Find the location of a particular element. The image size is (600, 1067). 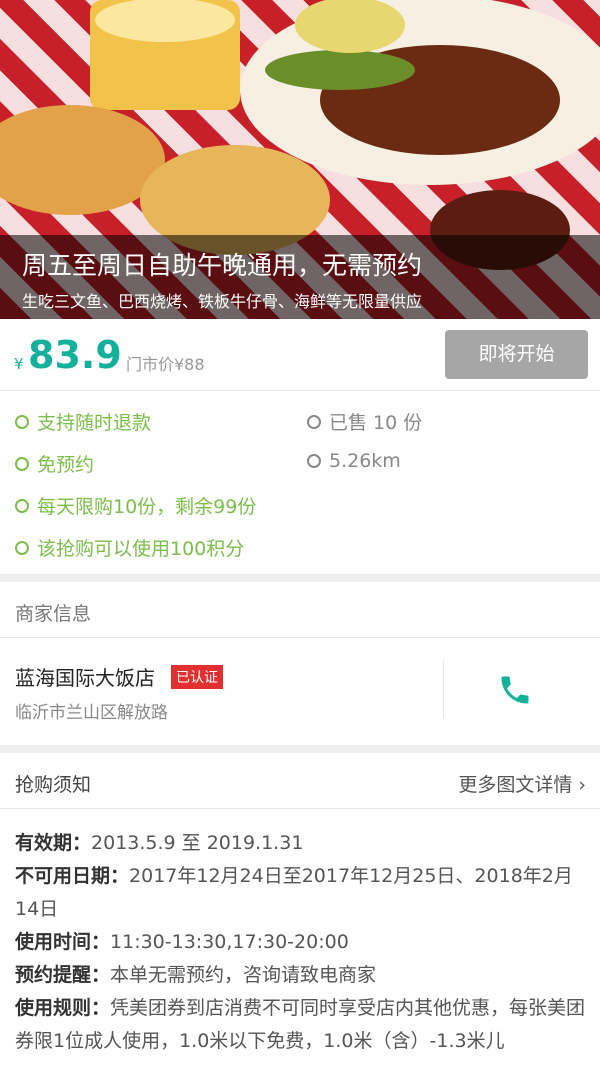

rule-validity: 有效期：2013.5.9 至 2019.1.31 is located at coordinates (159, 843).